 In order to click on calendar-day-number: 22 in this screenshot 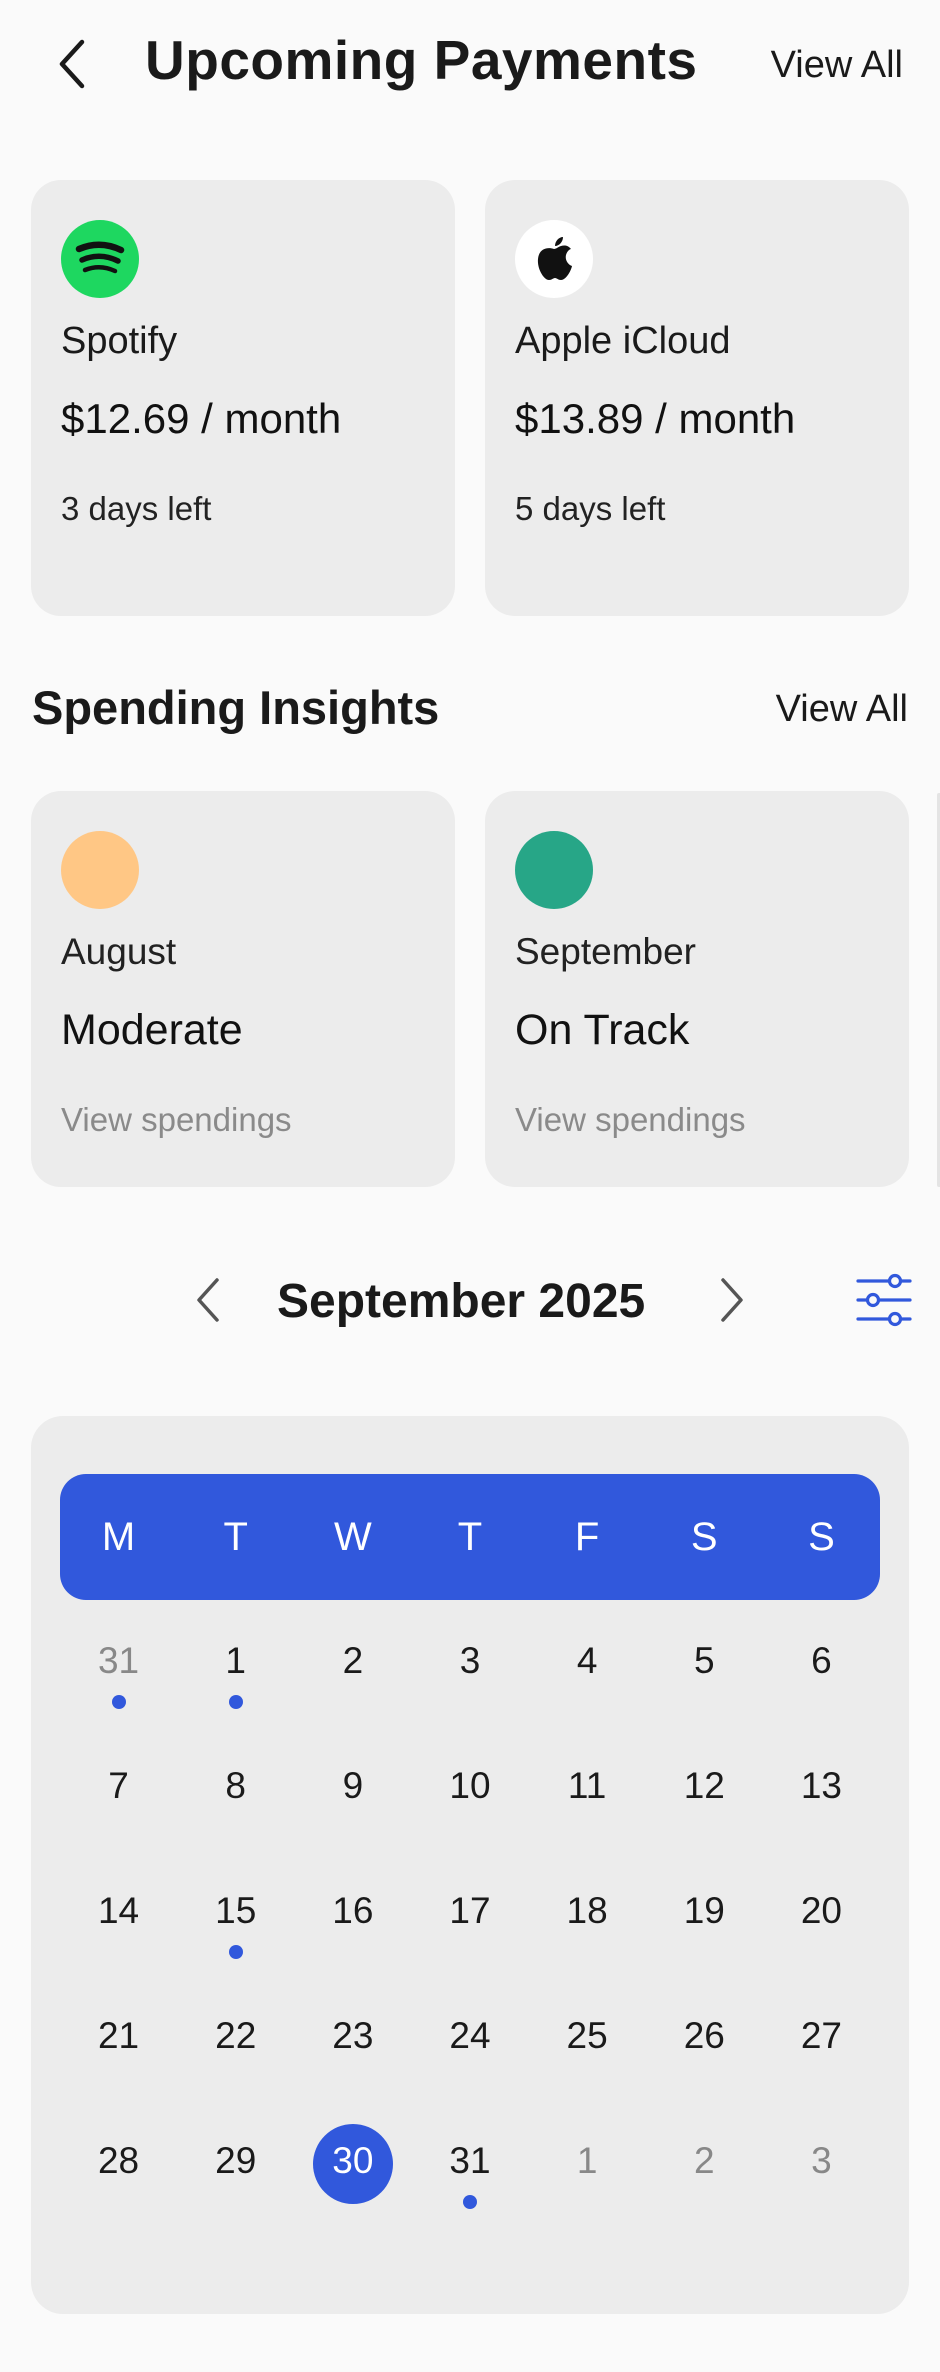, I will do `click(236, 2035)`.